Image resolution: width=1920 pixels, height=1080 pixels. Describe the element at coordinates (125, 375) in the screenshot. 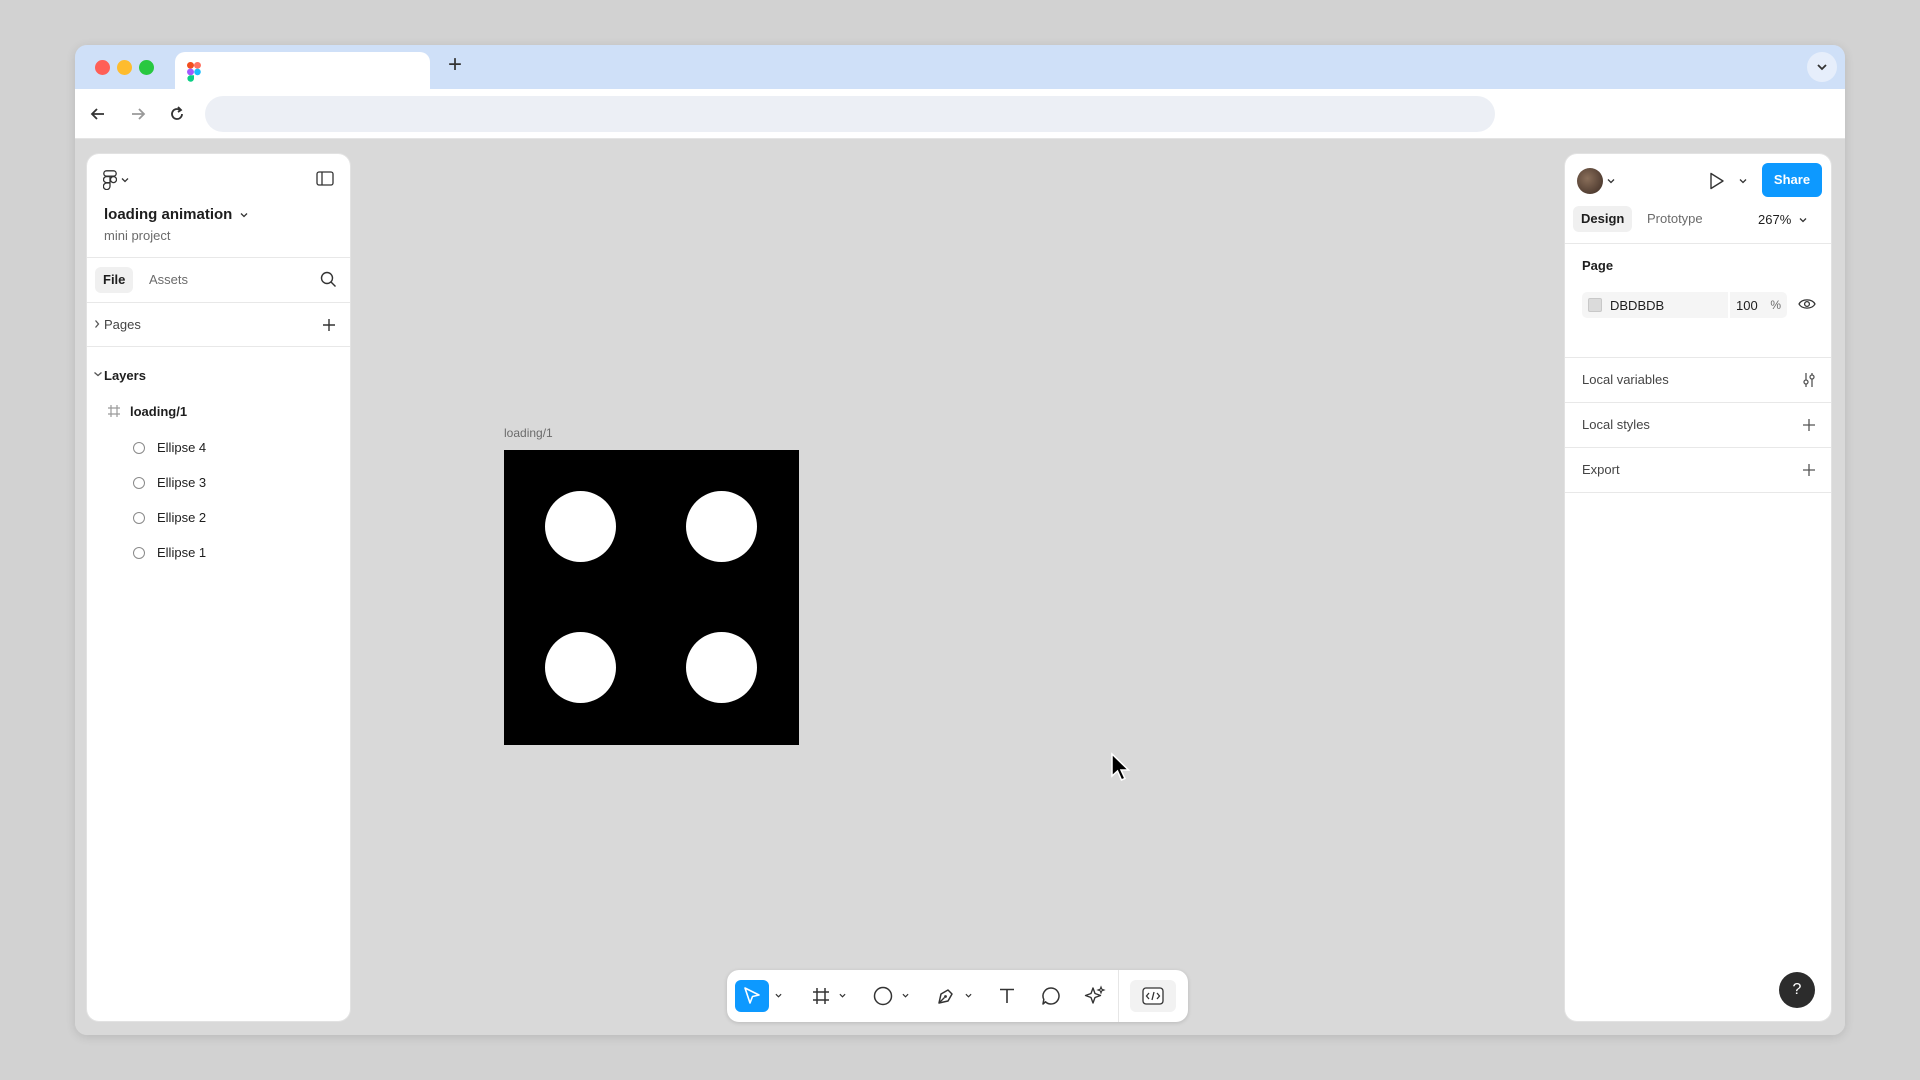

I see `layers-label: Layers` at that location.